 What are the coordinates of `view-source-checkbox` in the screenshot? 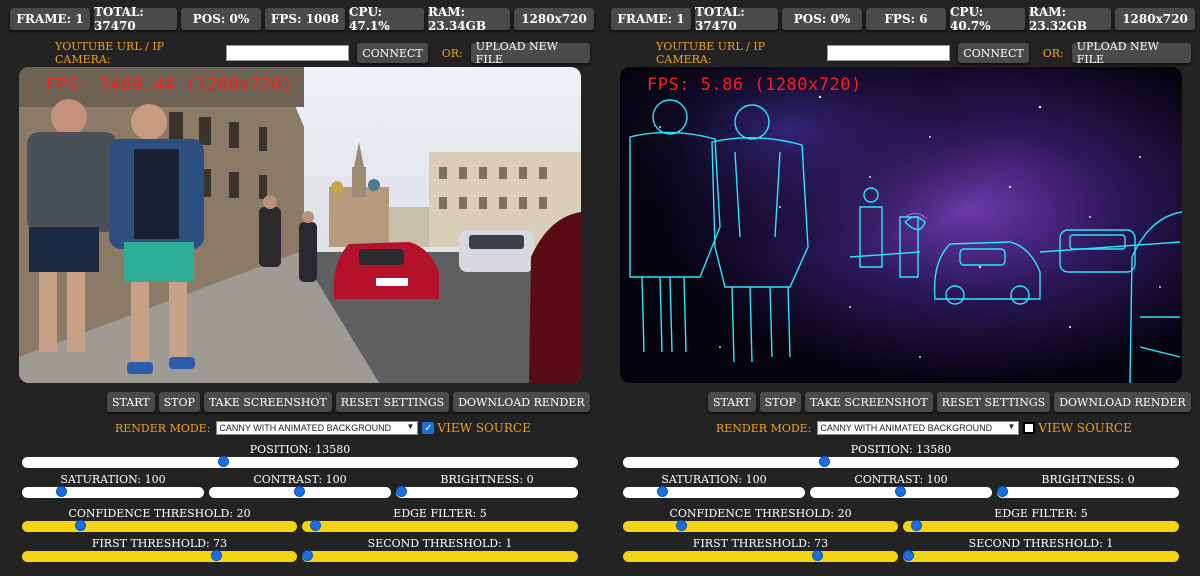 It's located at (1029, 428).